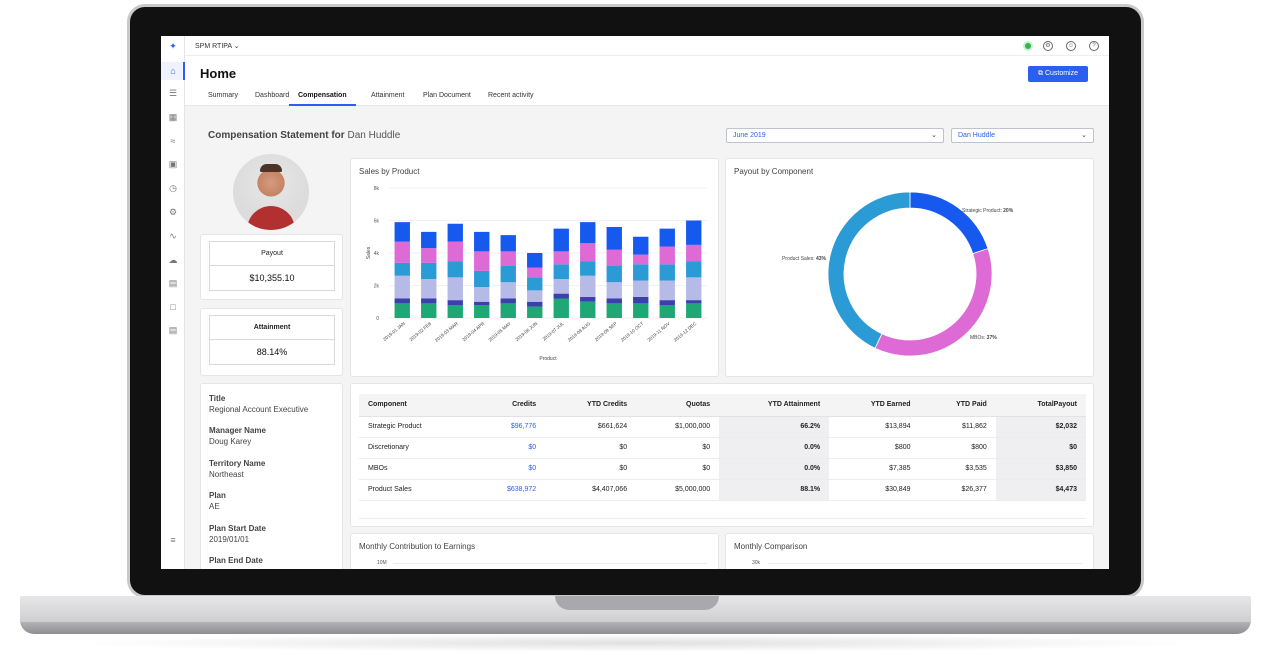  I want to click on grid-icon: ▦, so click(173, 117).